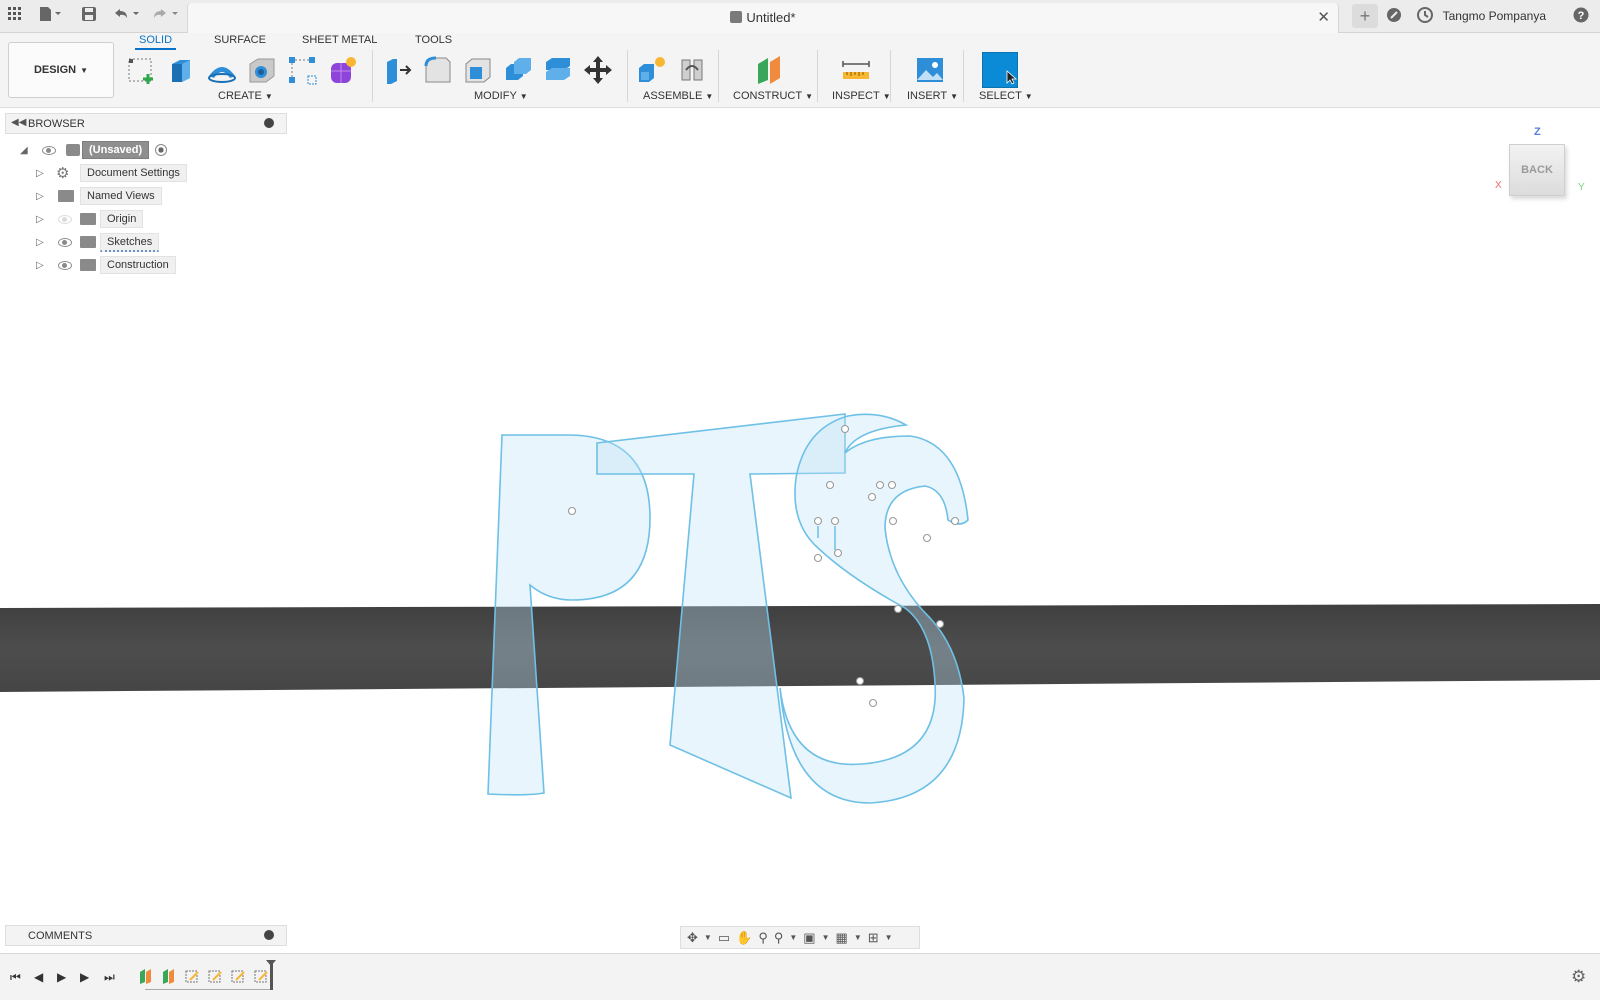 The height and width of the screenshot is (1000, 1600). Describe the element at coordinates (692, 938) in the screenshot. I see `orbit-icon: ✥` at that location.